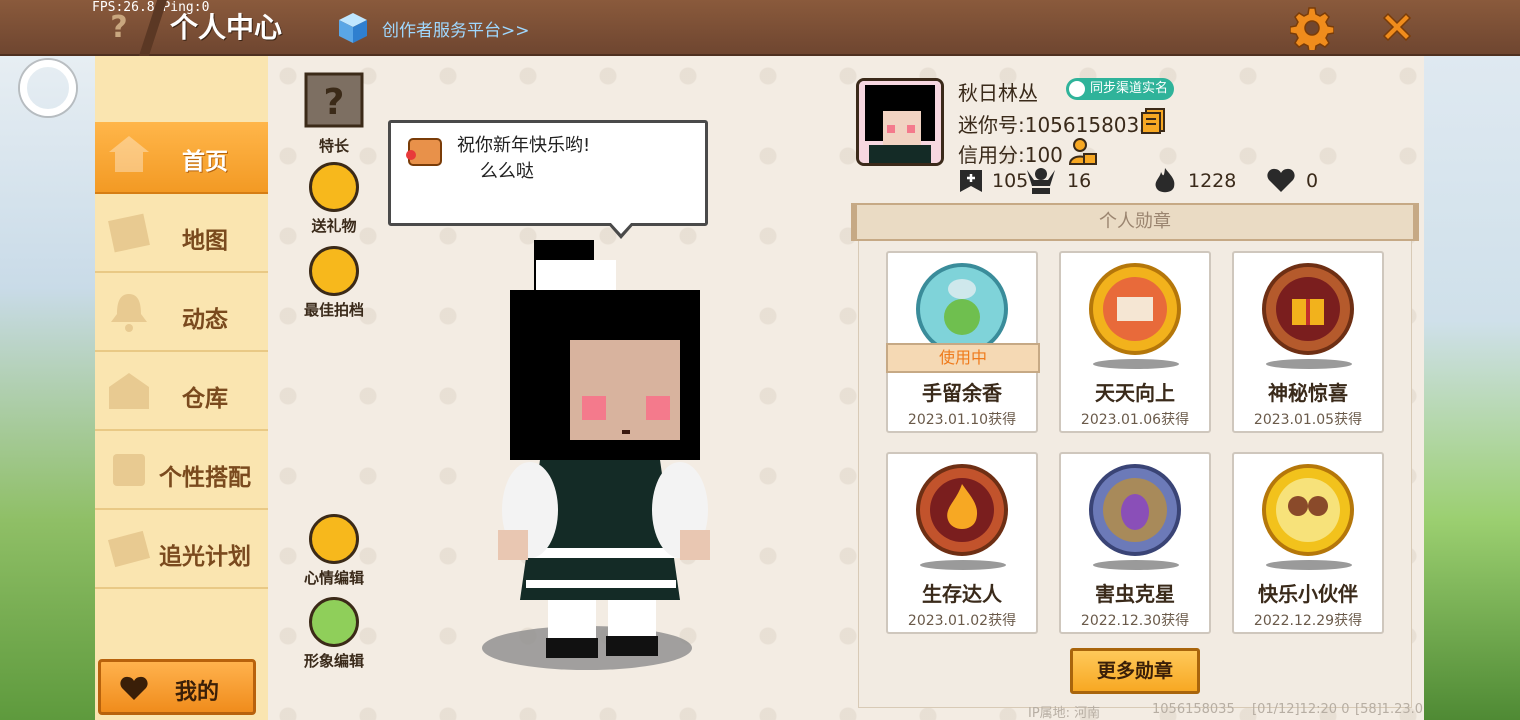 This screenshot has width=1520, height=720. I want to click on outfit-edit-icon, so click(334, 622).